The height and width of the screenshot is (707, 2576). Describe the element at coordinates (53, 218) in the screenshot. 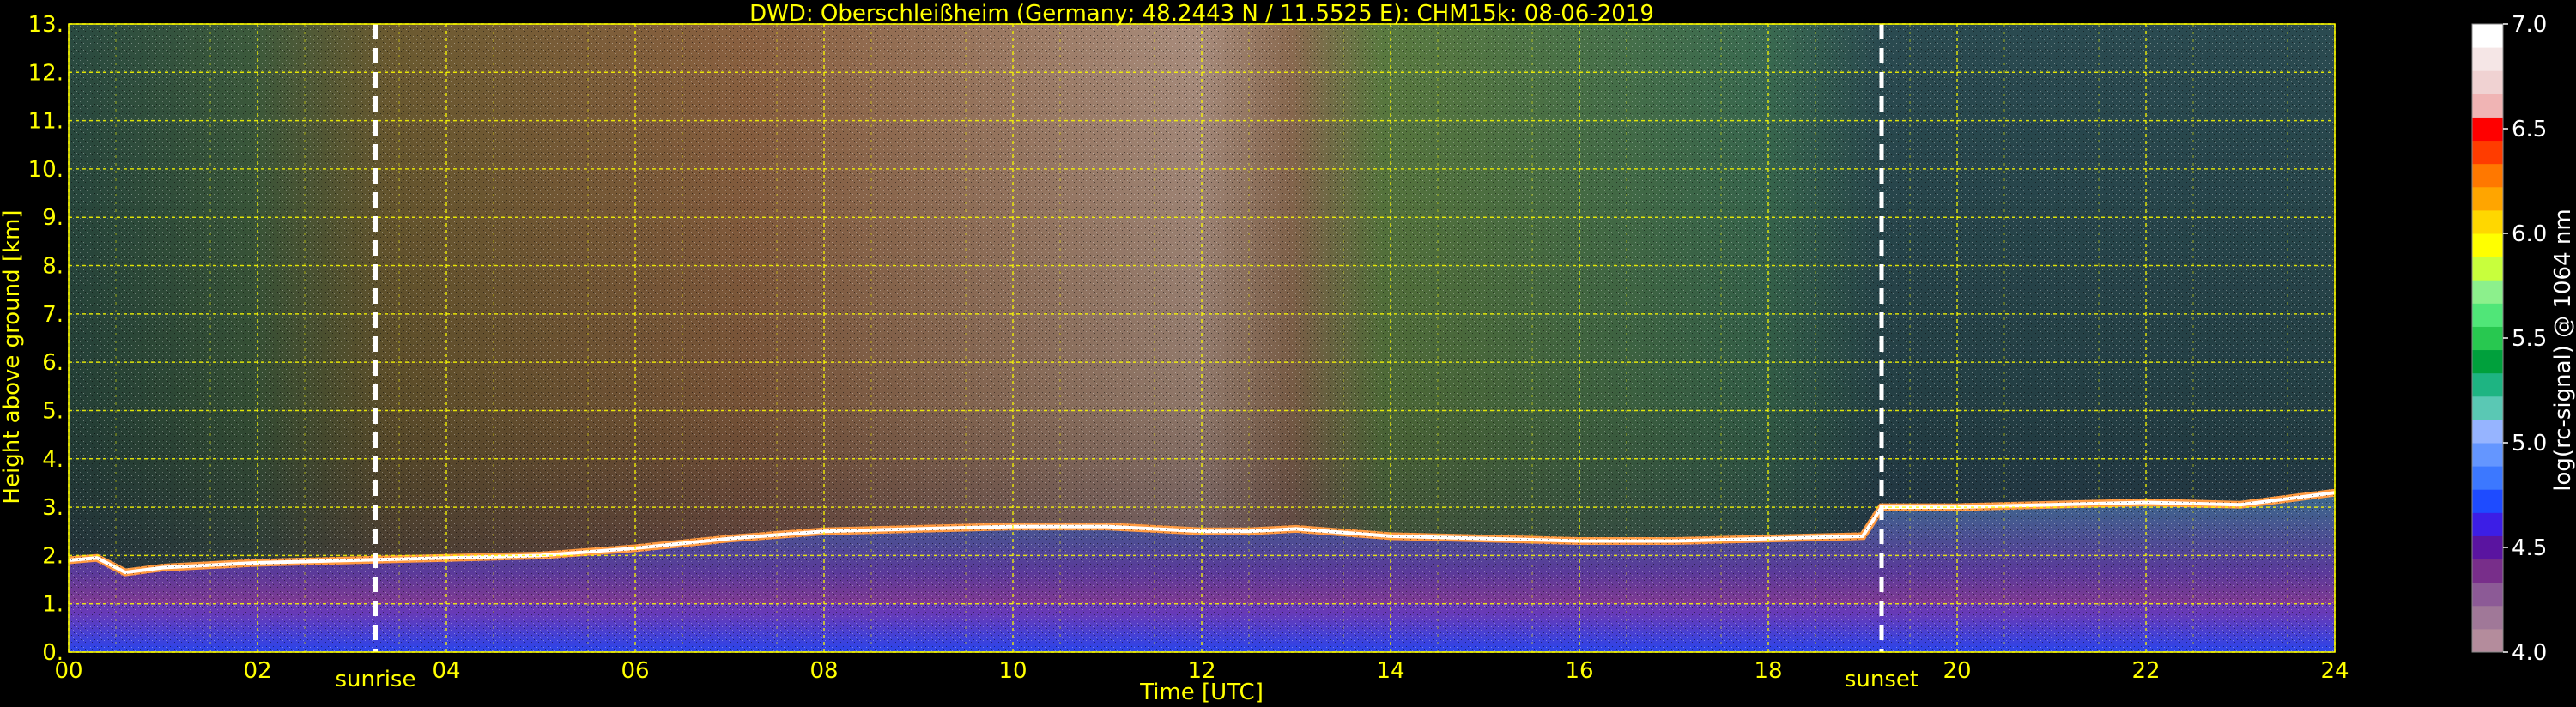

I see `y-tick-label: 9.` at that location.